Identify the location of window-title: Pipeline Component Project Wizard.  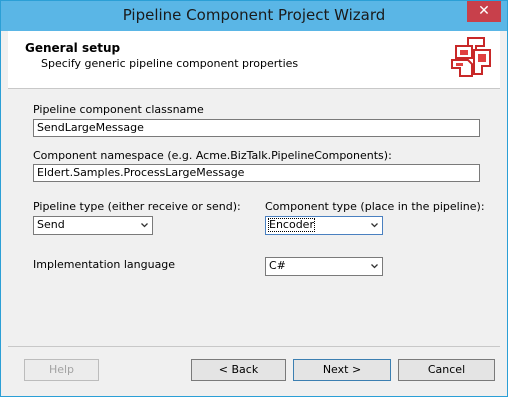
(254, 15).